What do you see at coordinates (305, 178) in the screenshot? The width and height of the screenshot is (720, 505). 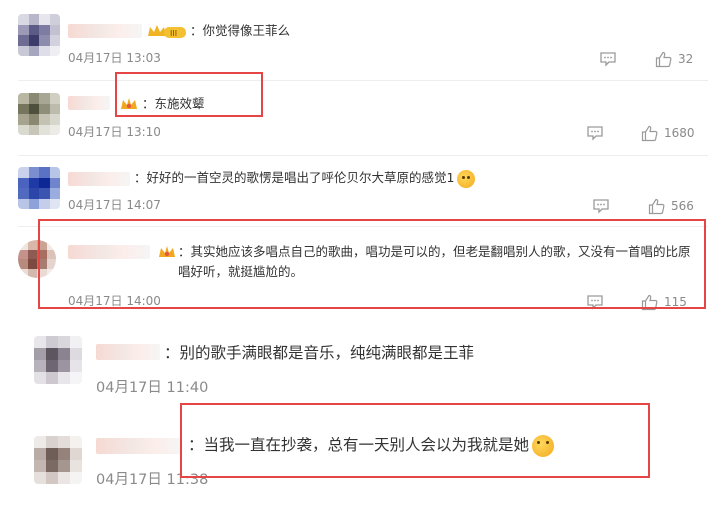 I see `comment-text: ：好好的一首空灵的歌愣是唱出了呼伦贝尔大草原的感觉1` at bounding box center [305, 178].